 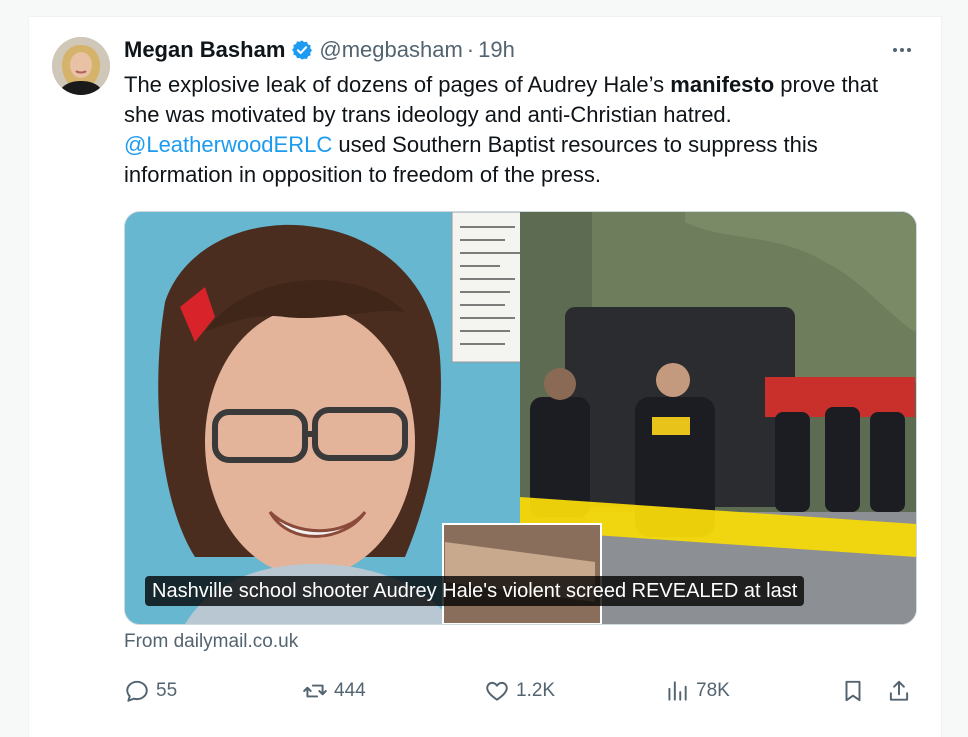 What do you see at coordinates (350, 690) in the screenshot?
I see `repost-count: 444` at bounding box center [350, 690].